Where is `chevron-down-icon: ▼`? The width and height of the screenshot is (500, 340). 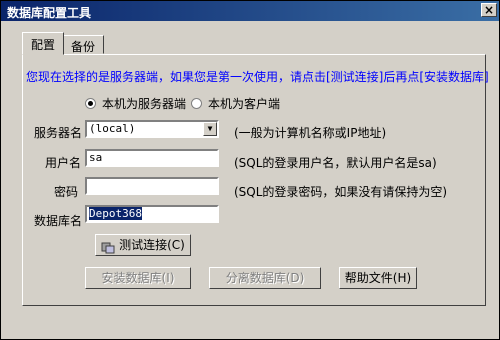
chevron-down-icon: ▼ is located at coordinates (210, 129).